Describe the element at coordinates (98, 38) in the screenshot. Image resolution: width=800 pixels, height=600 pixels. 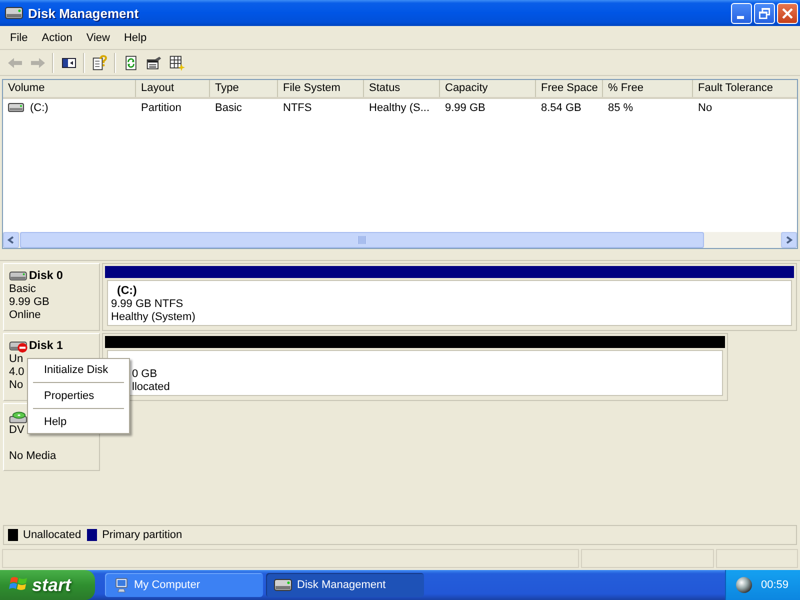
I see `menu-item: View` at that location.